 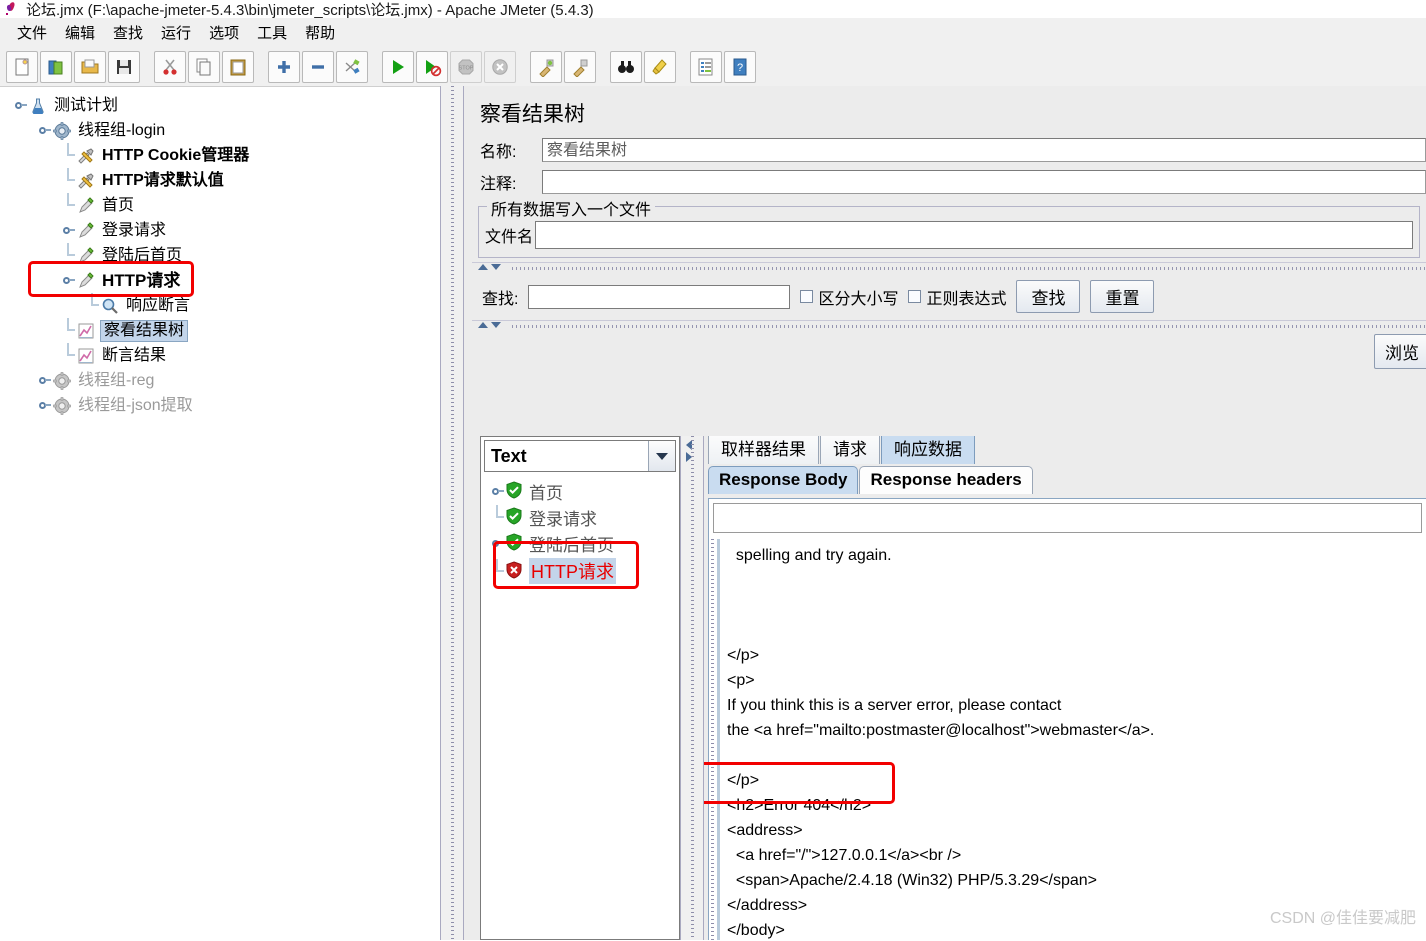 What do you see at coordinates (984, 150) in the screenshot?
I see `name-input: 察看结果树` at bounding box center [984, 150].